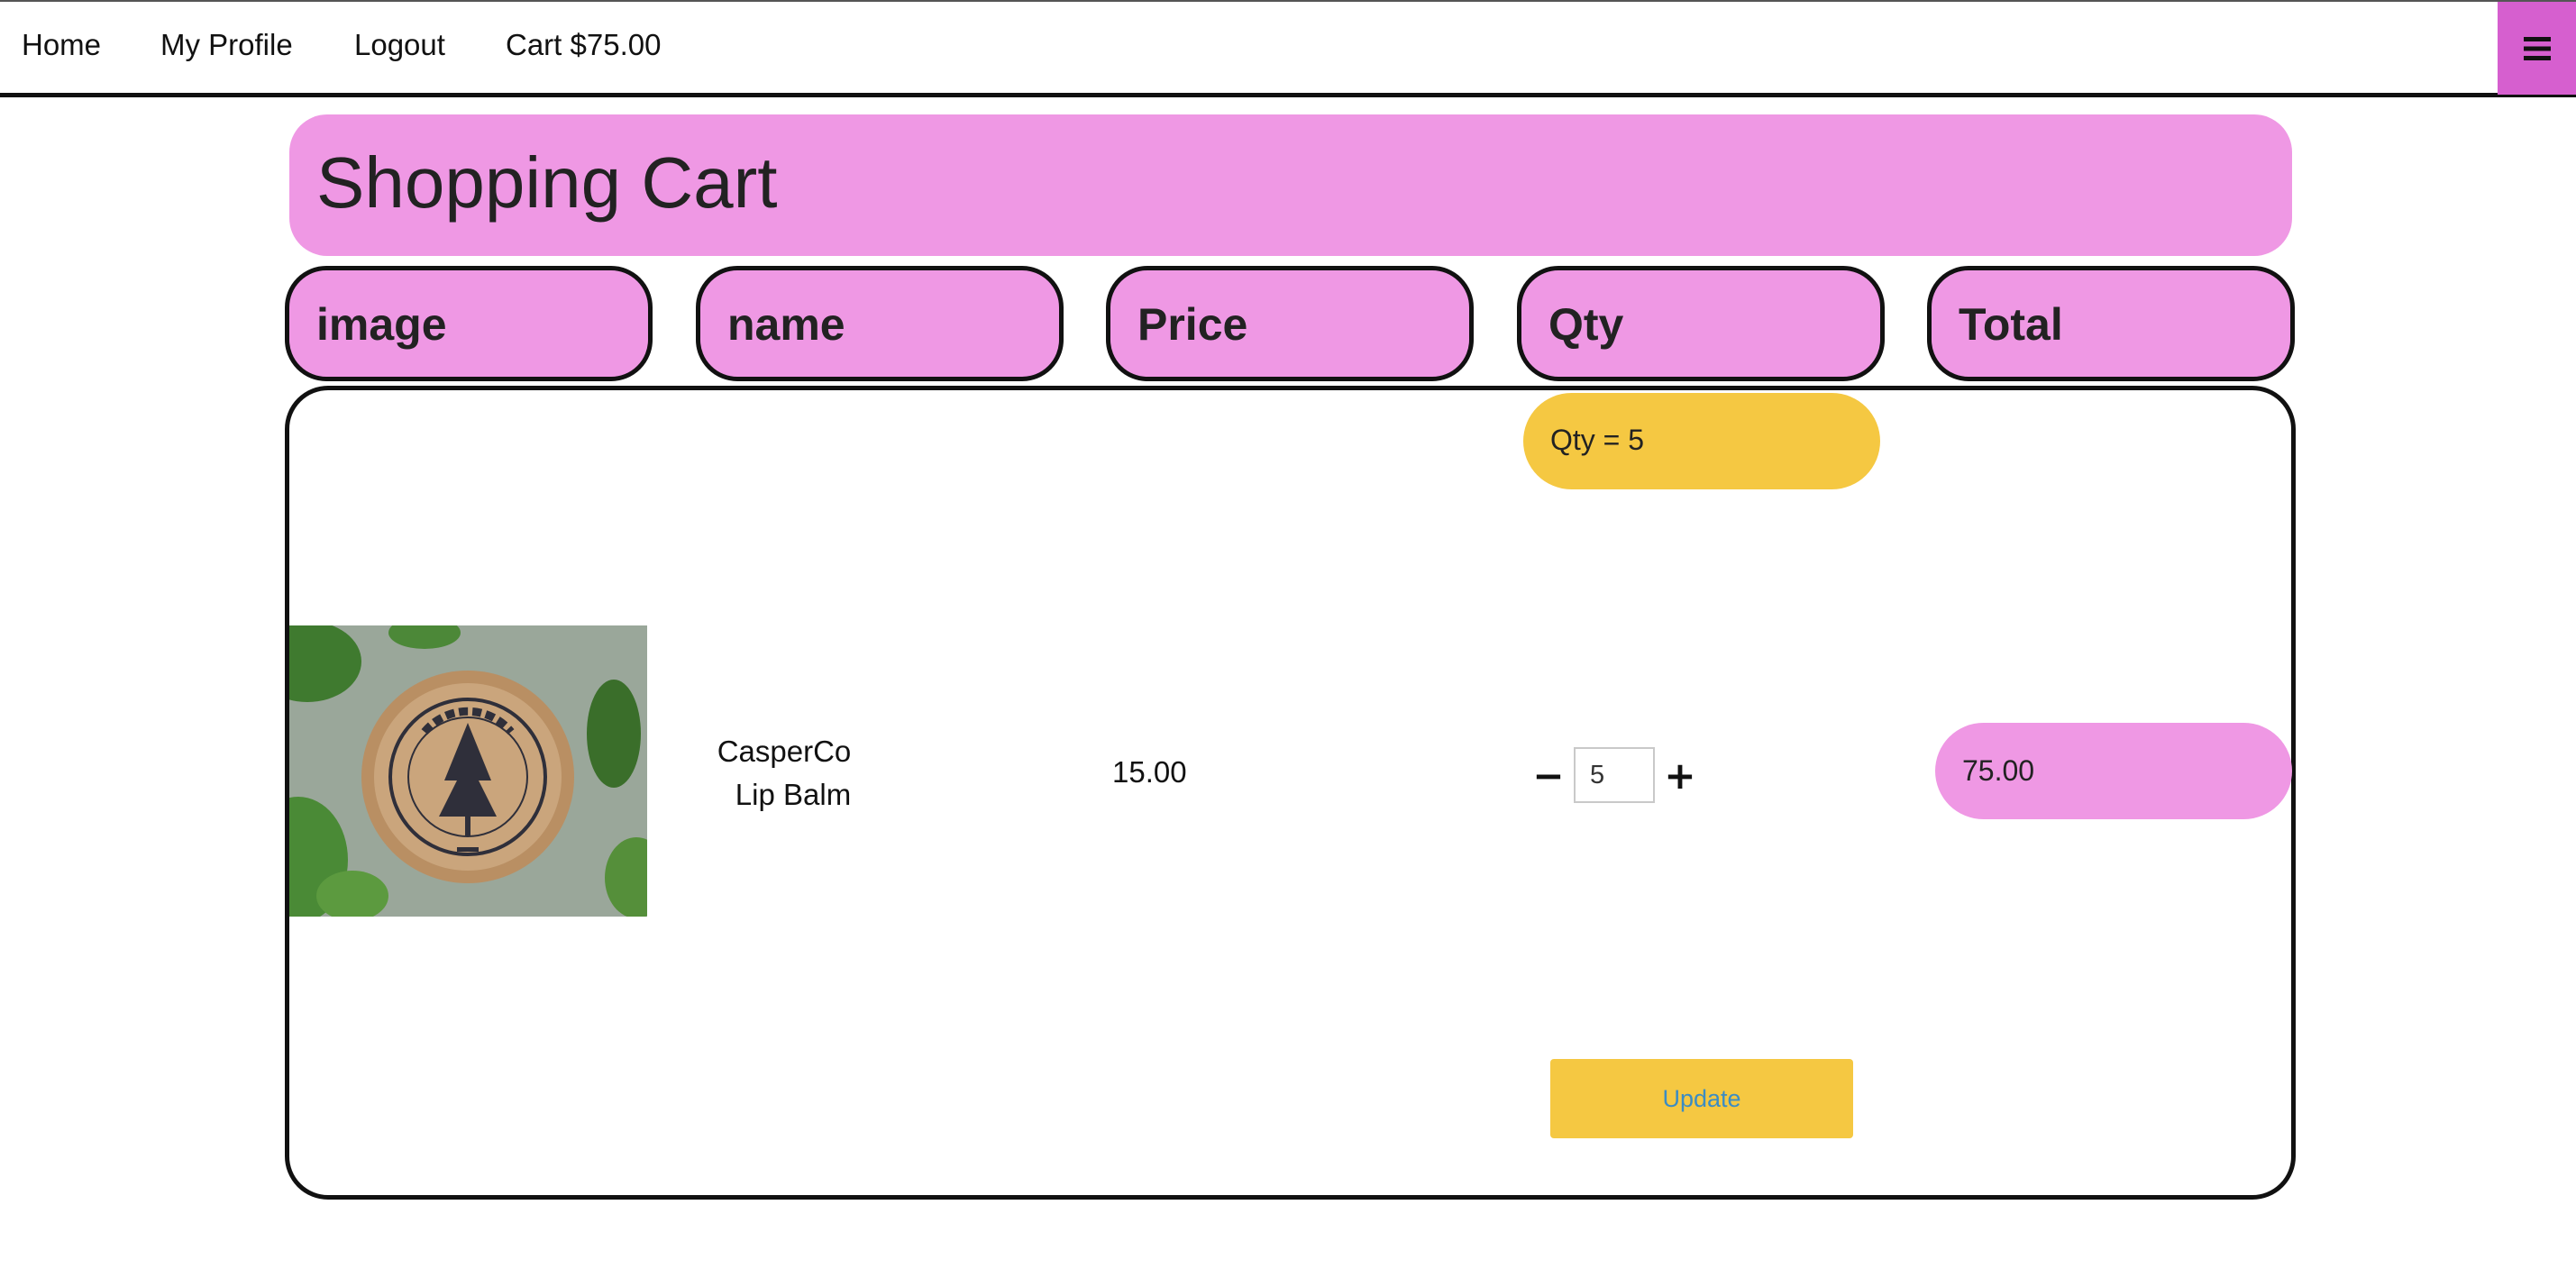 This screenshot has width=2576, height=1287. Describe the element at coordinates (2113, 771) in the screenshot. I see `line-total: 75.00` at that location.